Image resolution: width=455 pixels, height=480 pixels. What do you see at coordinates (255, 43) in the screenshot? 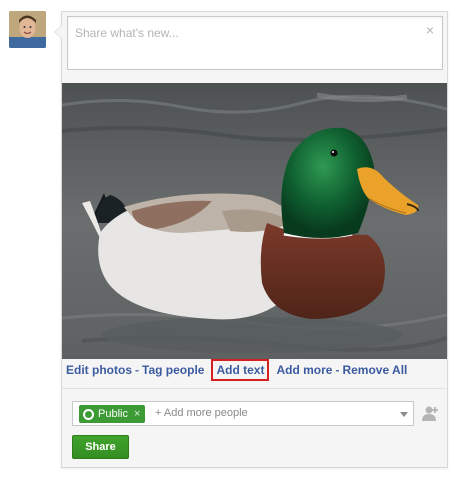
I see `post-composer: Share what's new... ×` at bounding box center [255, 43].